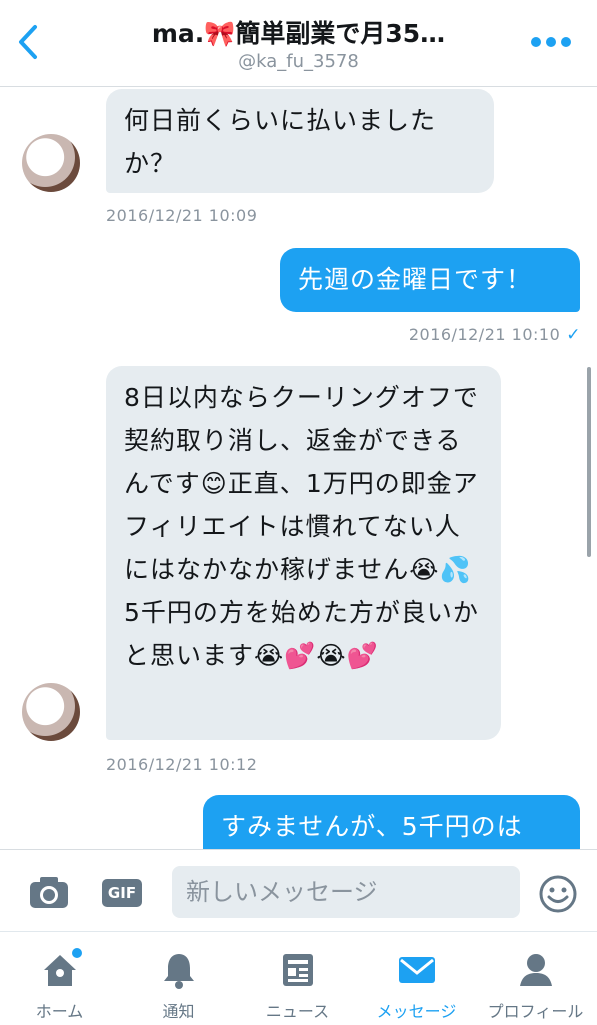 This screenshot has width=597, height=1025. What do you see at coordinates (178, 971) in the screenshot?
I see `bell-icon` at bounding box center [178, 971].